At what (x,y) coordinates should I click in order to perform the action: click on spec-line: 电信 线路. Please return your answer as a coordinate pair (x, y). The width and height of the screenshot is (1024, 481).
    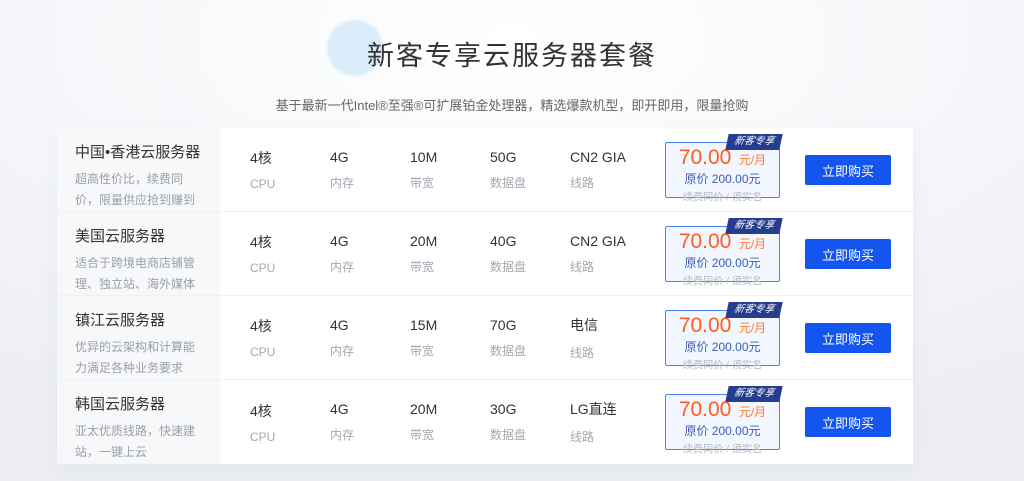
    Looking at the image, I should click on (584, 338).